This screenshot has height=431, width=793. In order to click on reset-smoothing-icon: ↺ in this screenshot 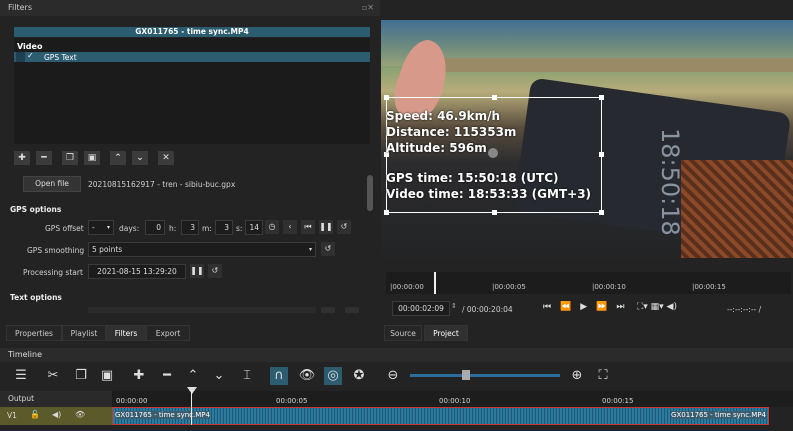, I will do `click(328, 249)`.